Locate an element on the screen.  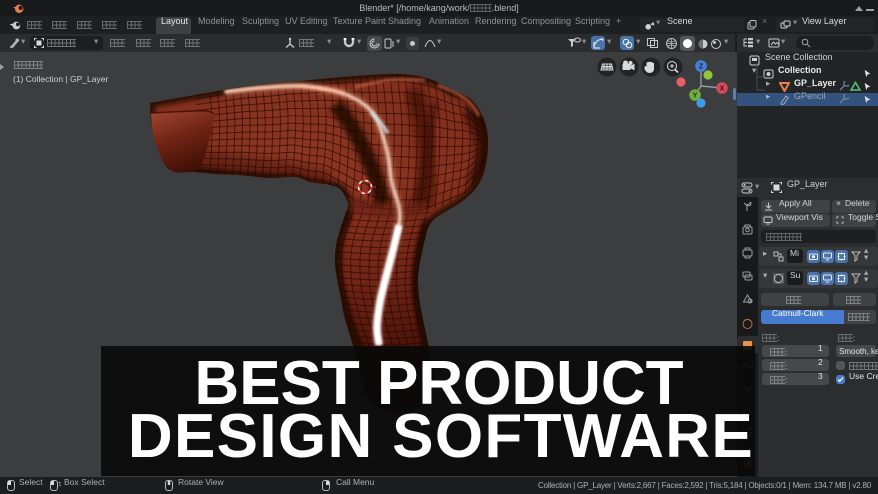
svg-text: X is located at coordinates (722, 89).